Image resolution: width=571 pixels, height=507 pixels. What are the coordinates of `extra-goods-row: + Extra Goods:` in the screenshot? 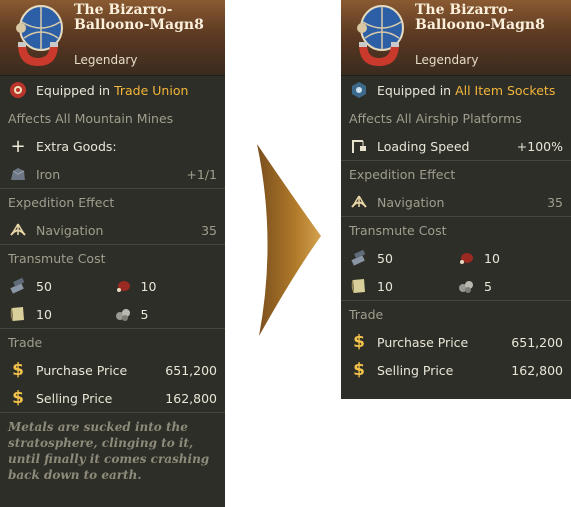 It's located at (112, 146).